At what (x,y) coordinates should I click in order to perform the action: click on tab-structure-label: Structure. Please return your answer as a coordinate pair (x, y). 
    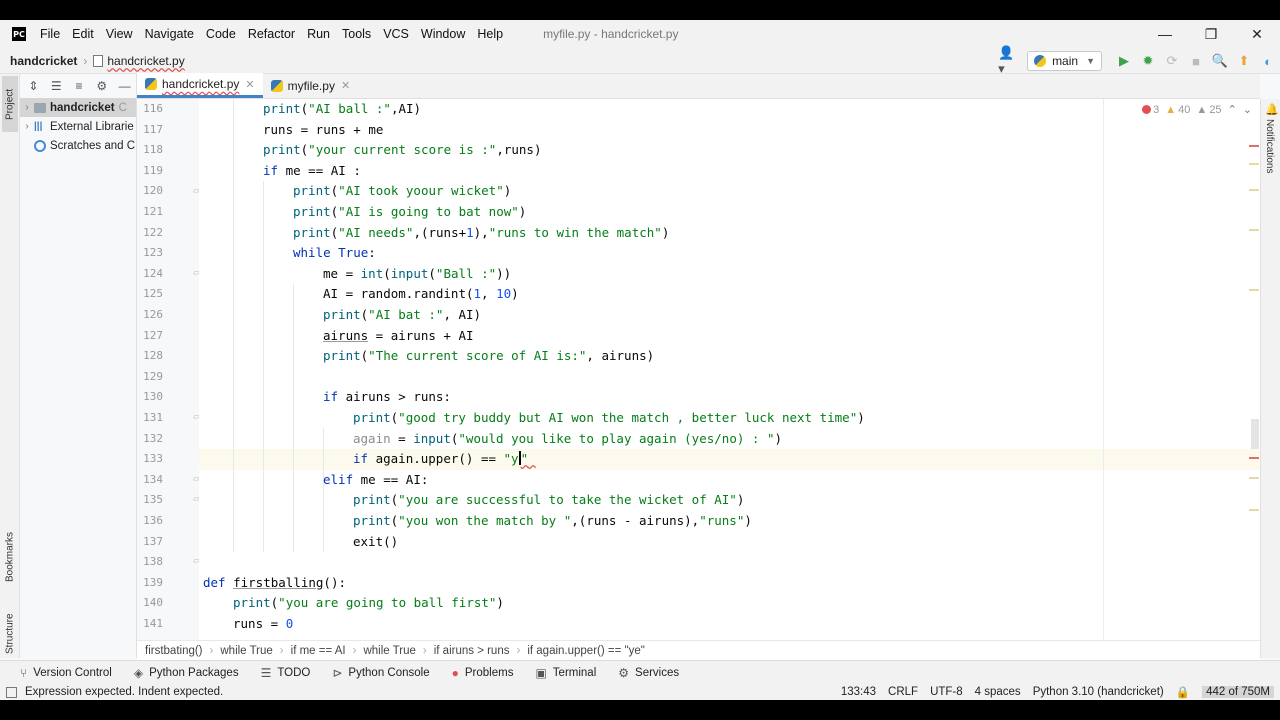
    Looking at the image, I should click on (10, 634).